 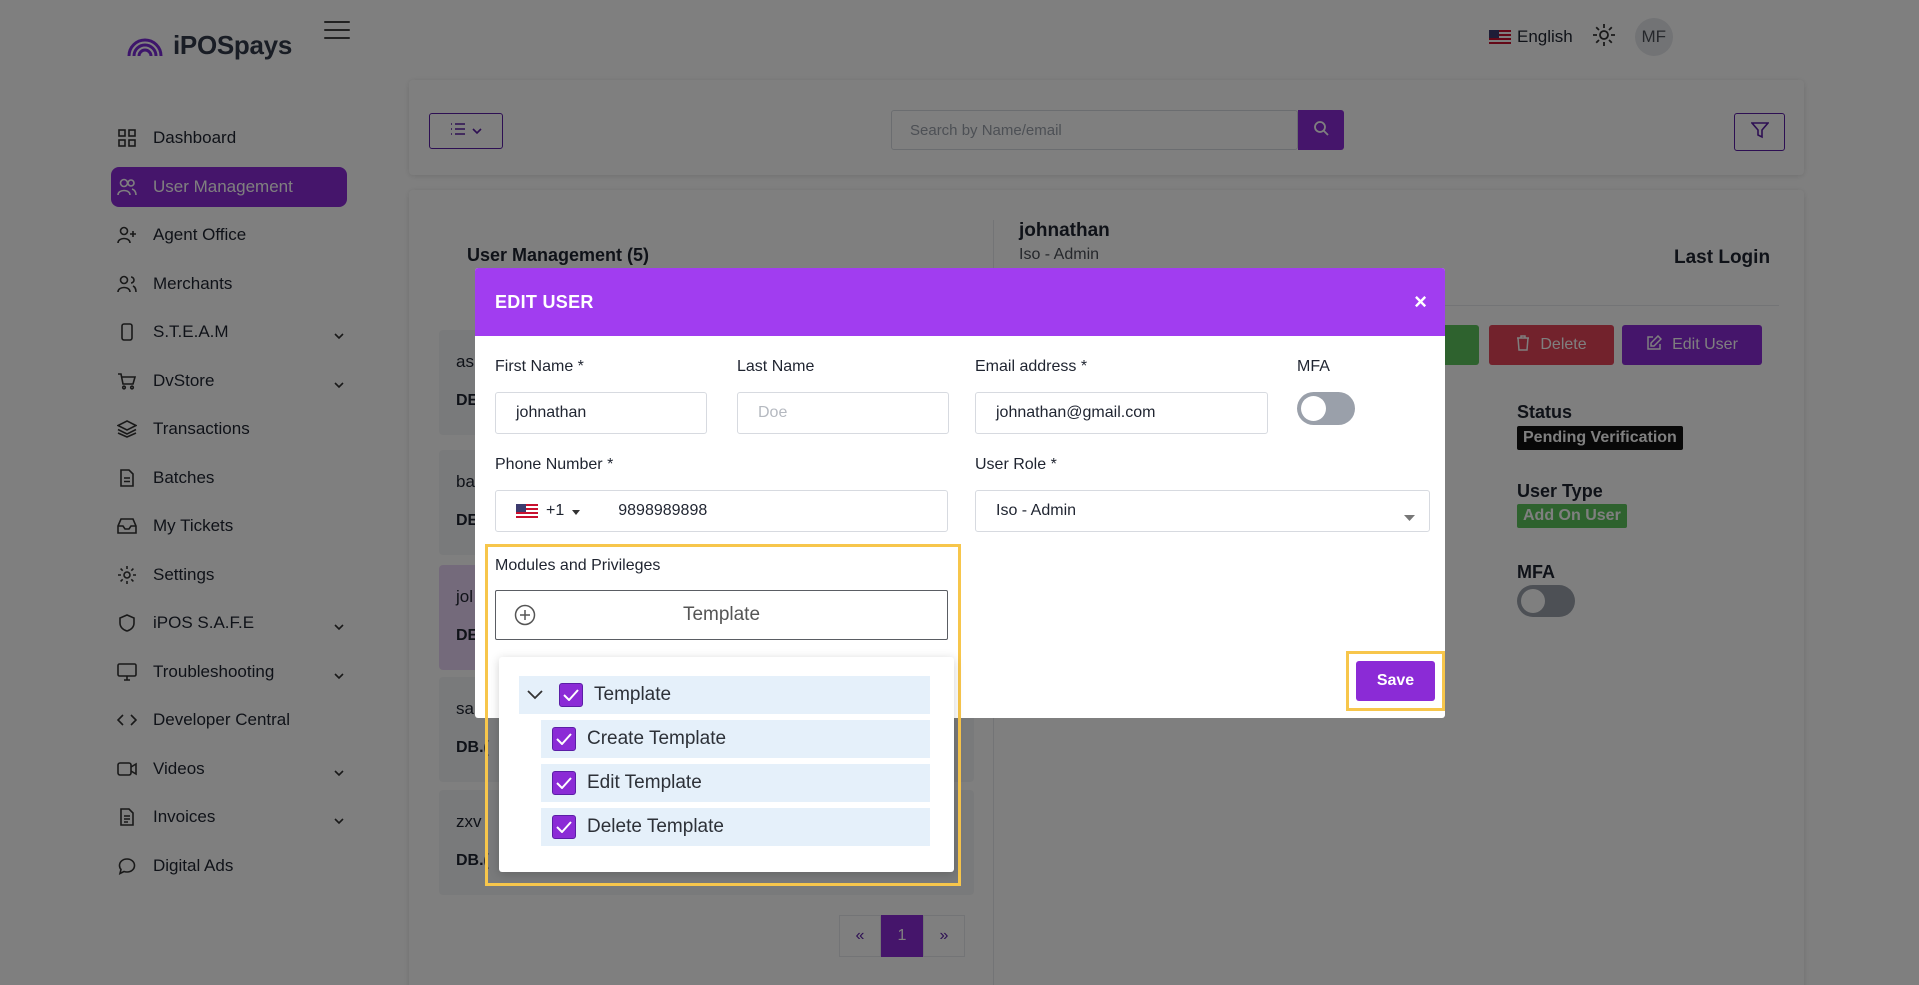 I want to click on tree-node-label: Create Template, so click(x=657, y=738).